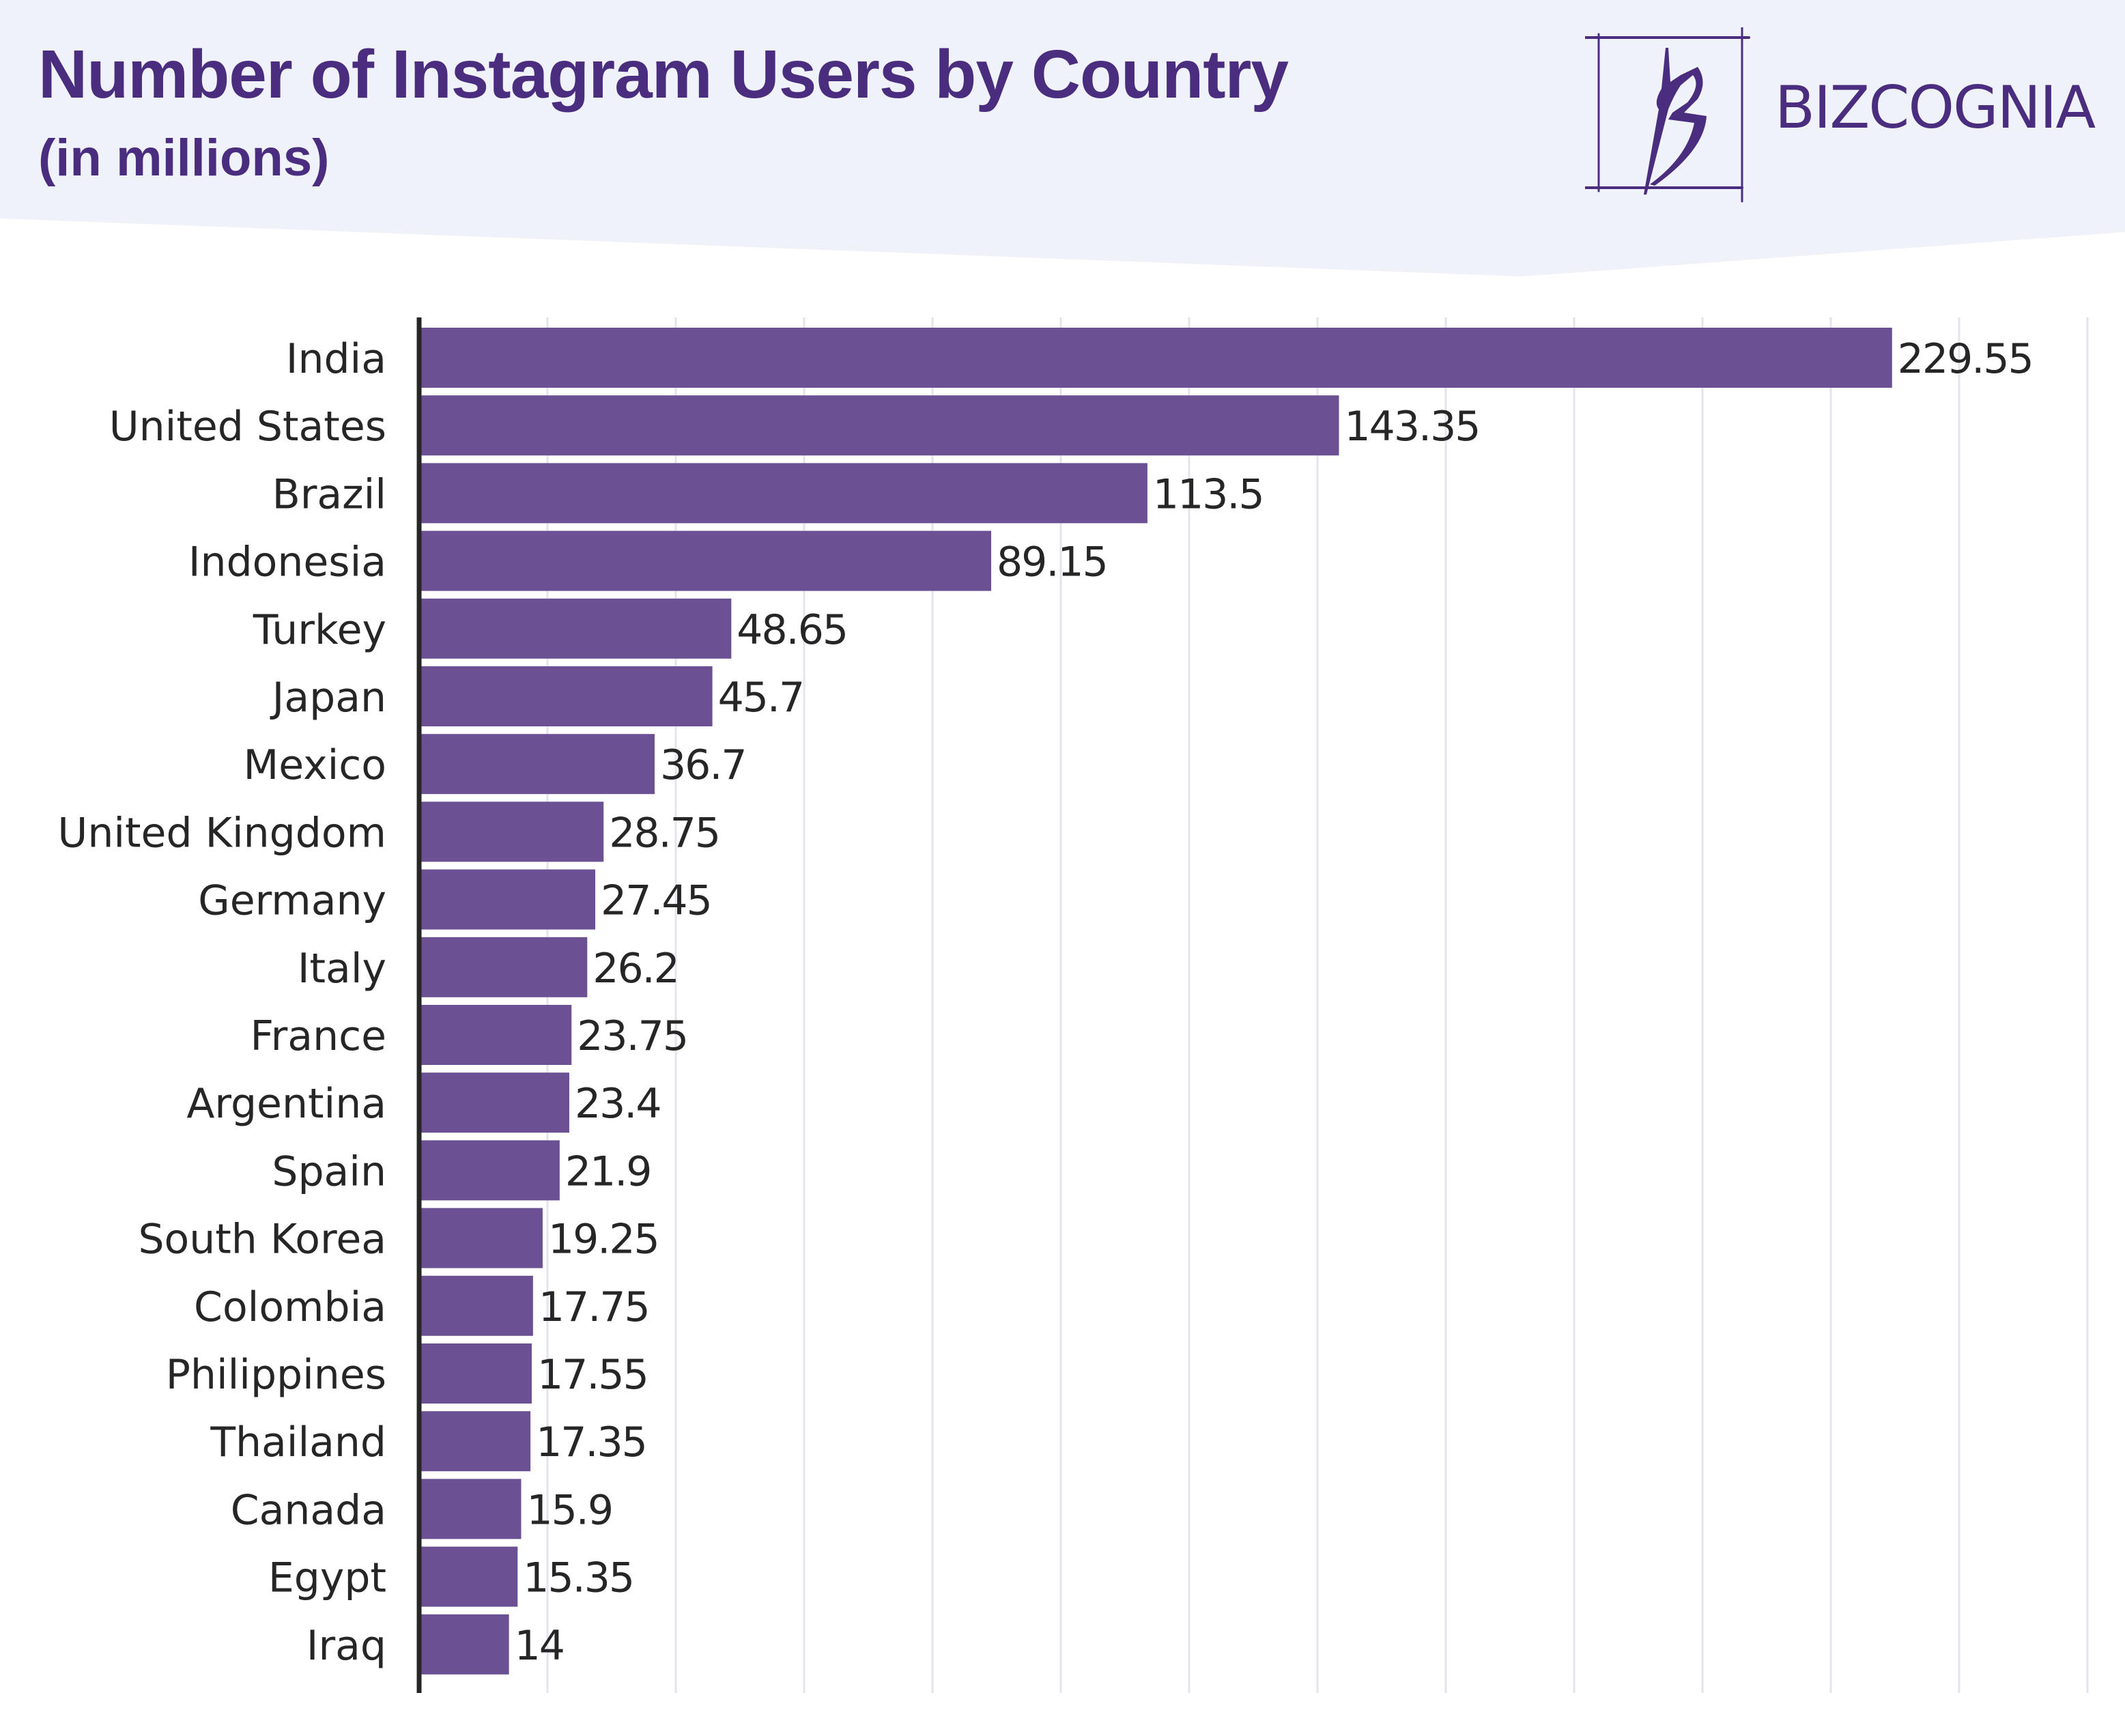 The image size is (2125, 1736). Describe the element at coordinates (336, 359) in the screenshot. I see `category-label: India` at that location.